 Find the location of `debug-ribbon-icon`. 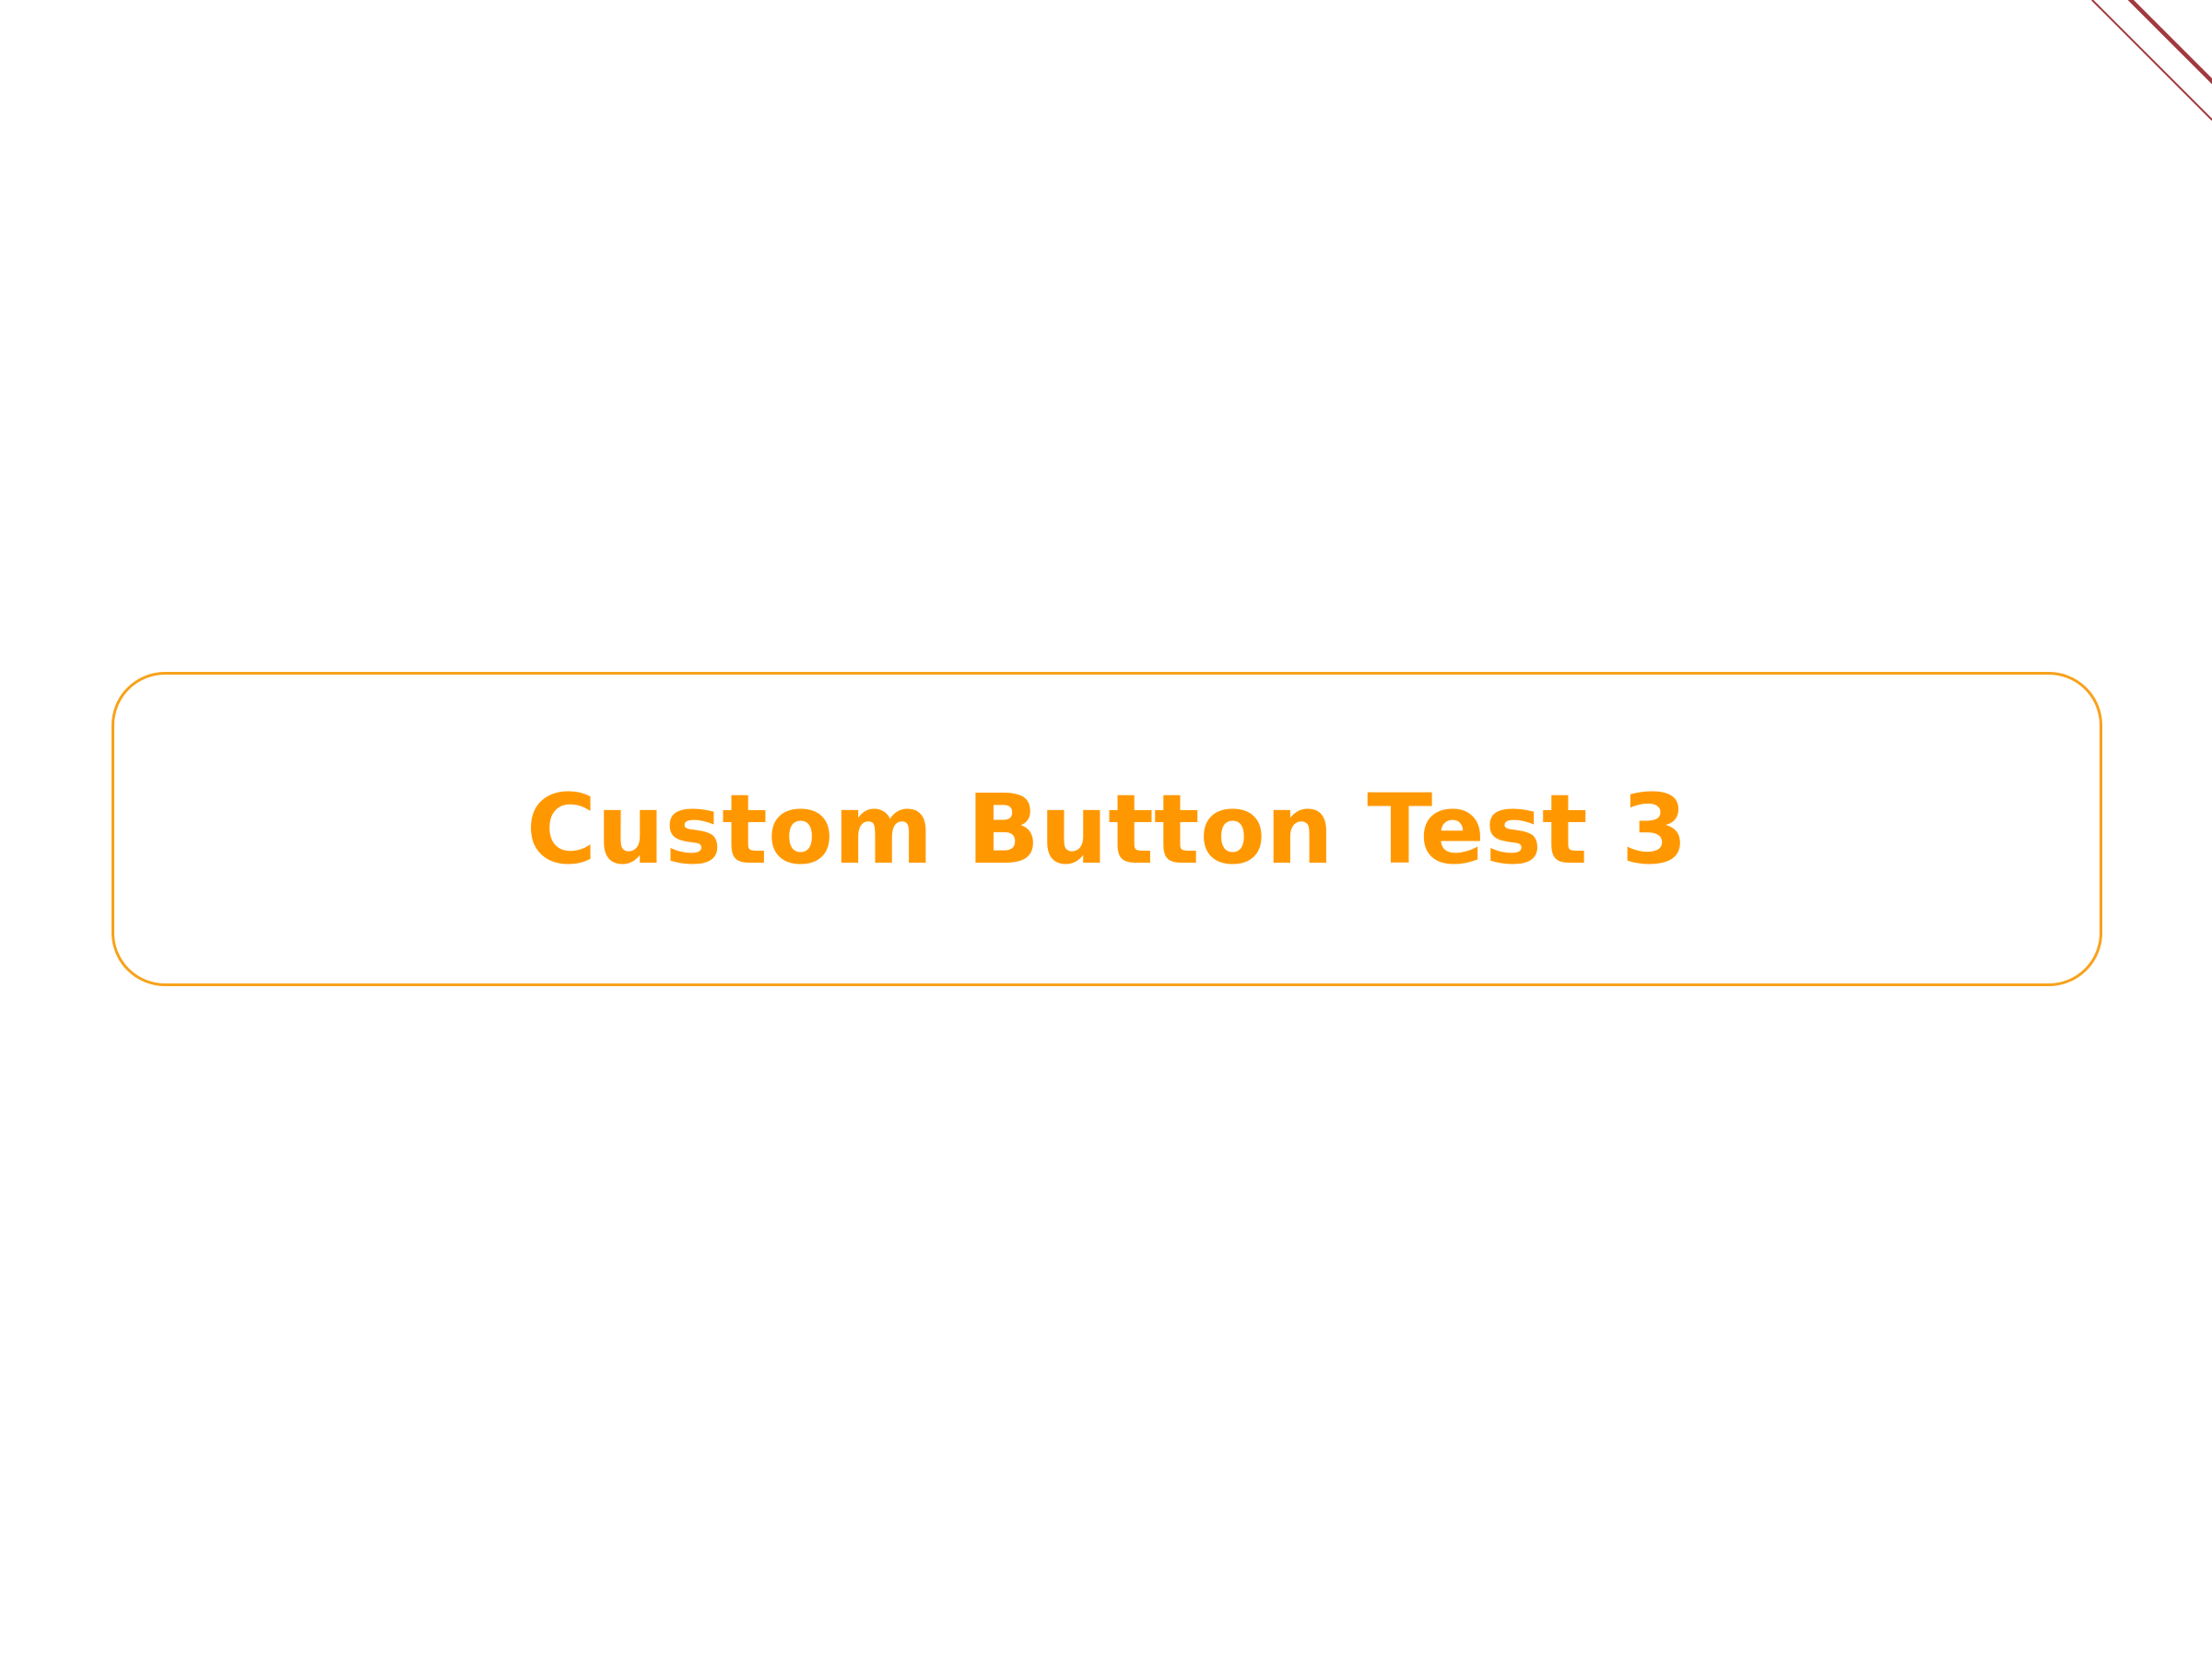

debug-ribbon-icon is located at coordinates (2129, 83).